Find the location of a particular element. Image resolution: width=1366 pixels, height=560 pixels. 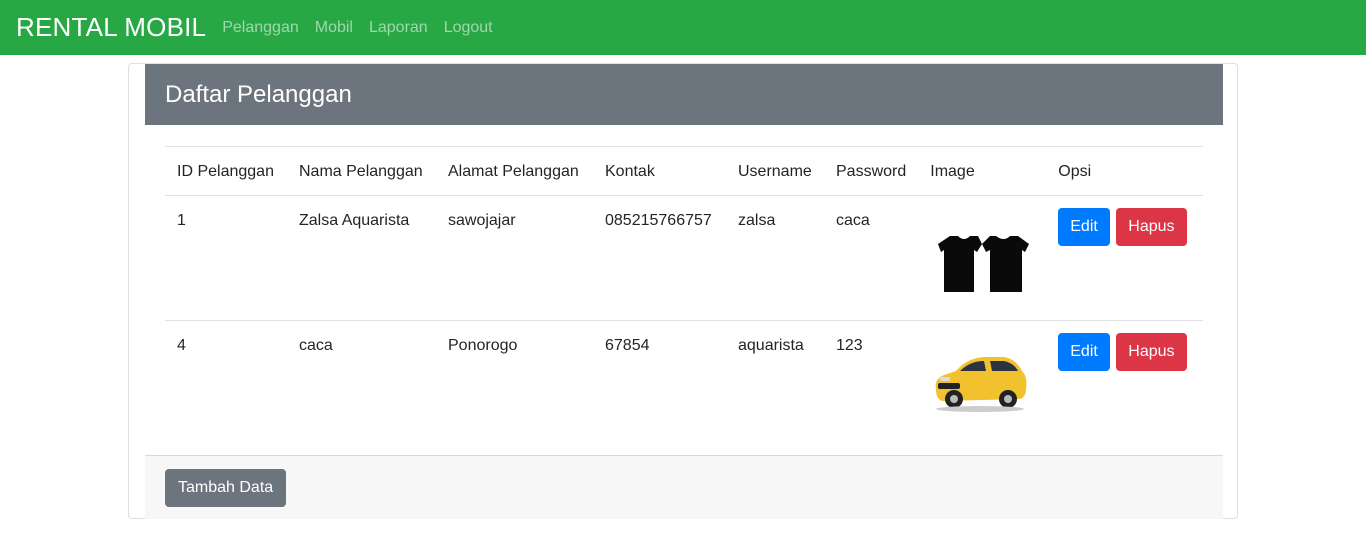

cell-id: 4 is located at coordinates (226, 383).